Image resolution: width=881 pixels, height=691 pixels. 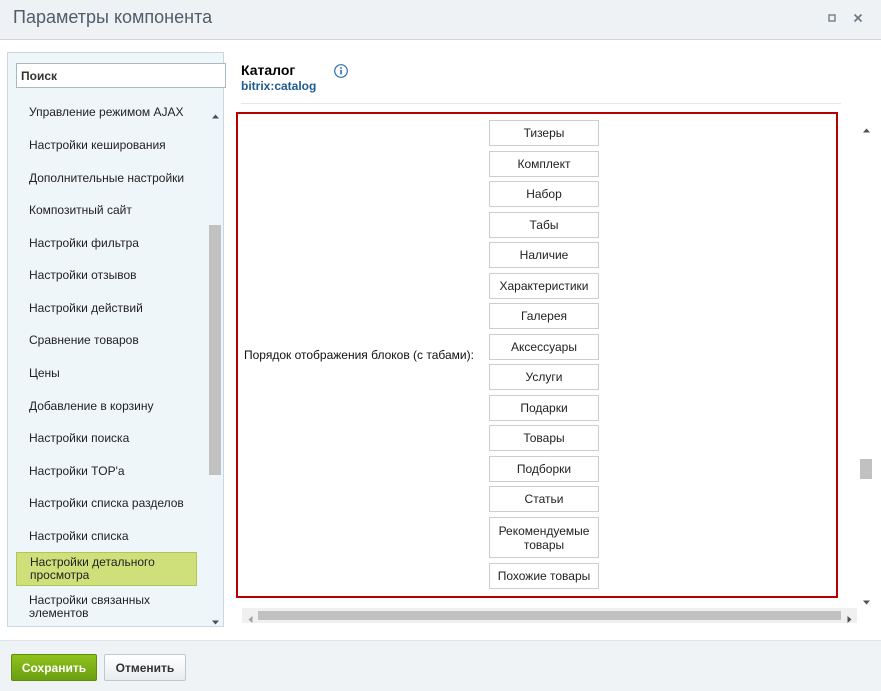 What do you see at coordinates (114, 503) in the screenshot?
I see `sidebar-item-section-list: Настройки списка разделов` at bounding box center [114, 503].